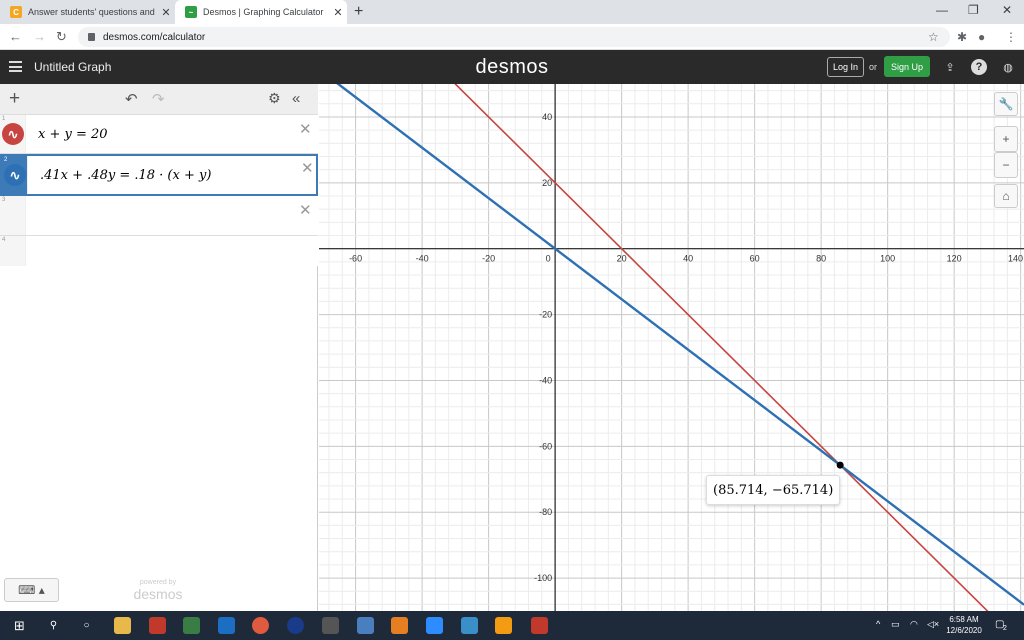 The width and height of the screenshot is (1024, 640). I want to click on back-icon: ←, so click(15, 36).